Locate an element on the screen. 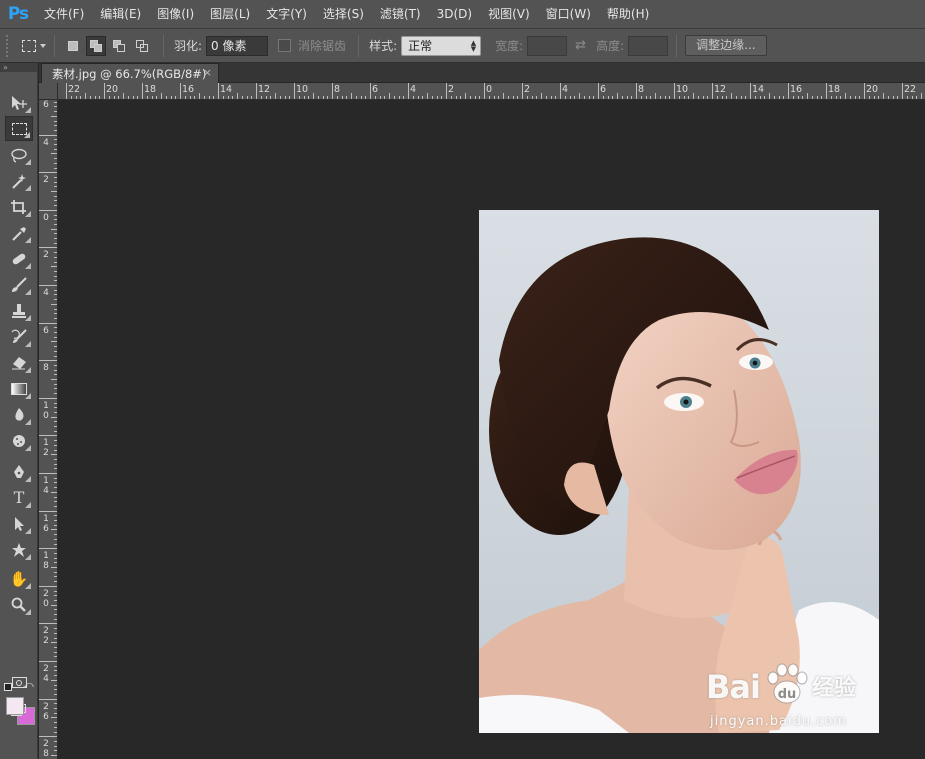  magic-wand-tool is located at coordinates (19, 180).